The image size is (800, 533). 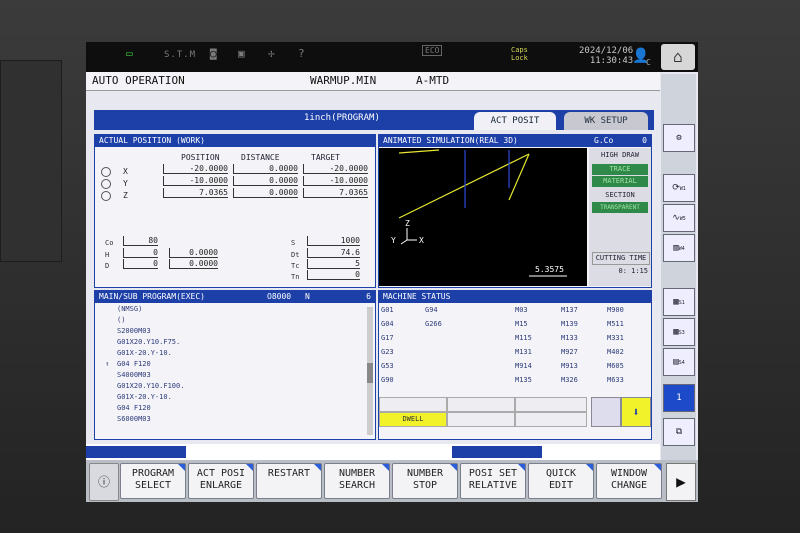 What do you see at coordinates (523, 380) in the screenshot?
I see `m-code: M135` at bounding box center [523, 380].